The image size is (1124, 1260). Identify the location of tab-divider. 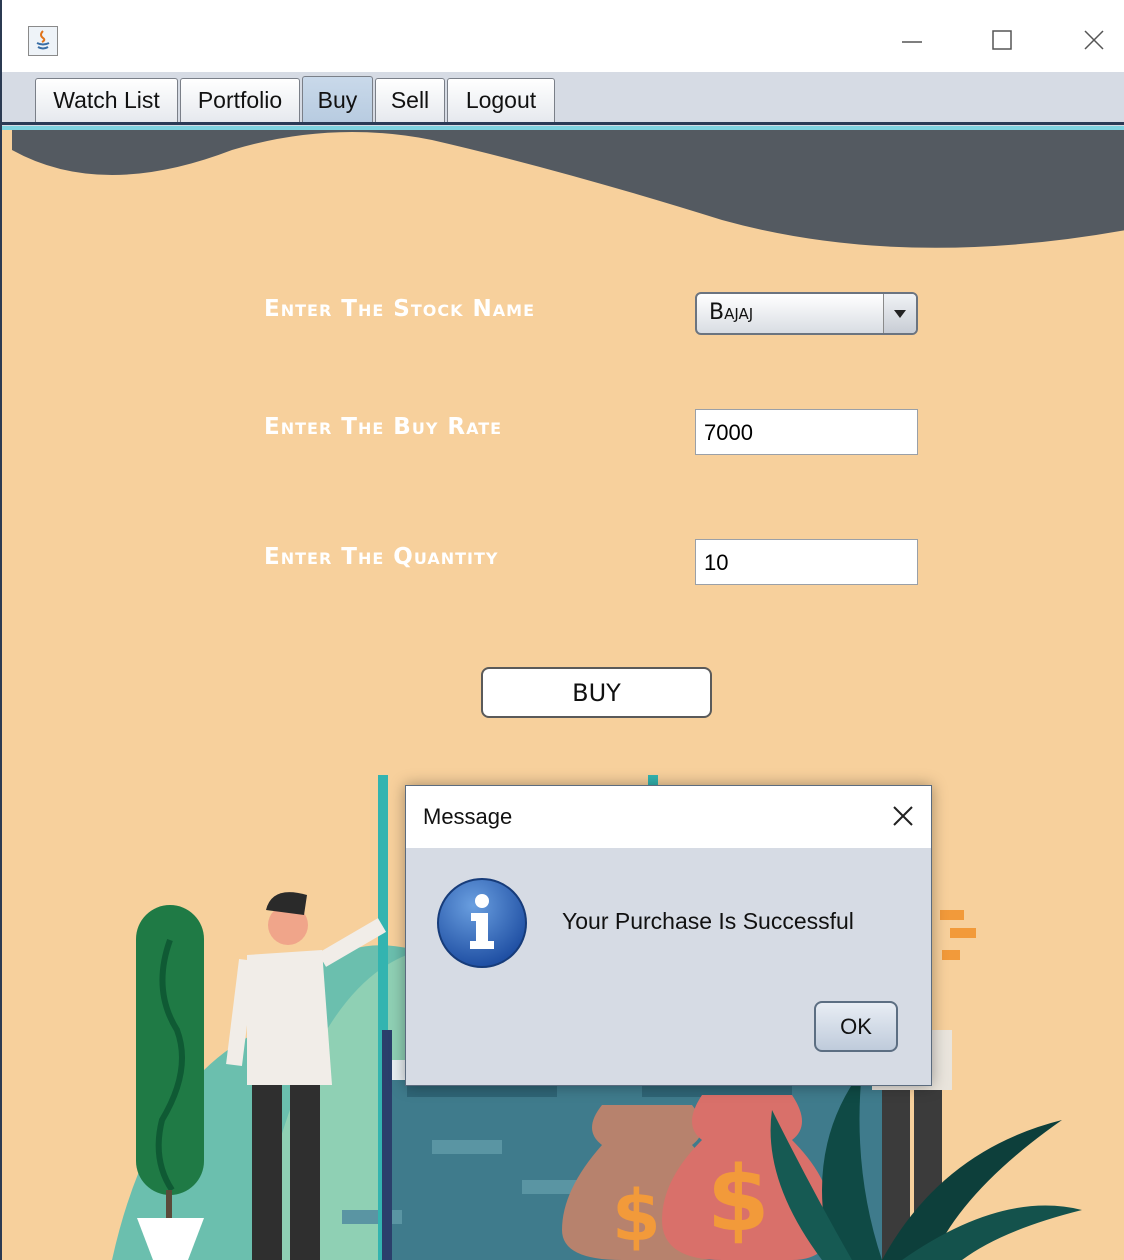
(563, 123).